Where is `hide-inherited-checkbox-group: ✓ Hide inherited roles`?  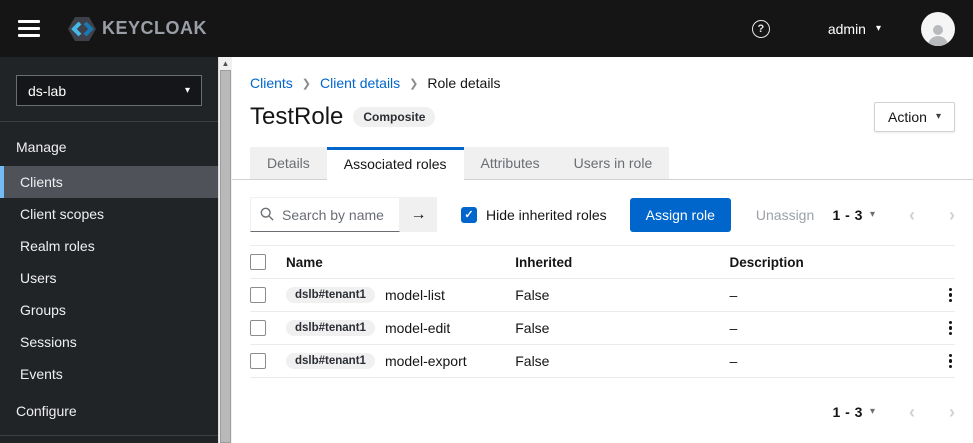 hide-inherited-checkbox-group: ✓ Hide inherited roles is located at coordinates (534, 214).